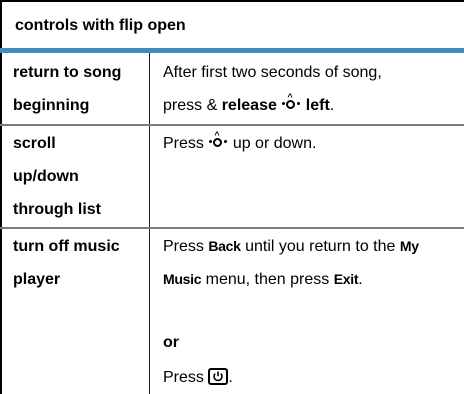 The width and height of the screenshot is (464, 394). Describe the element at coordinates (320, 246) in the screenshot. I see `row-3-until-text: until you return to the` at that location.